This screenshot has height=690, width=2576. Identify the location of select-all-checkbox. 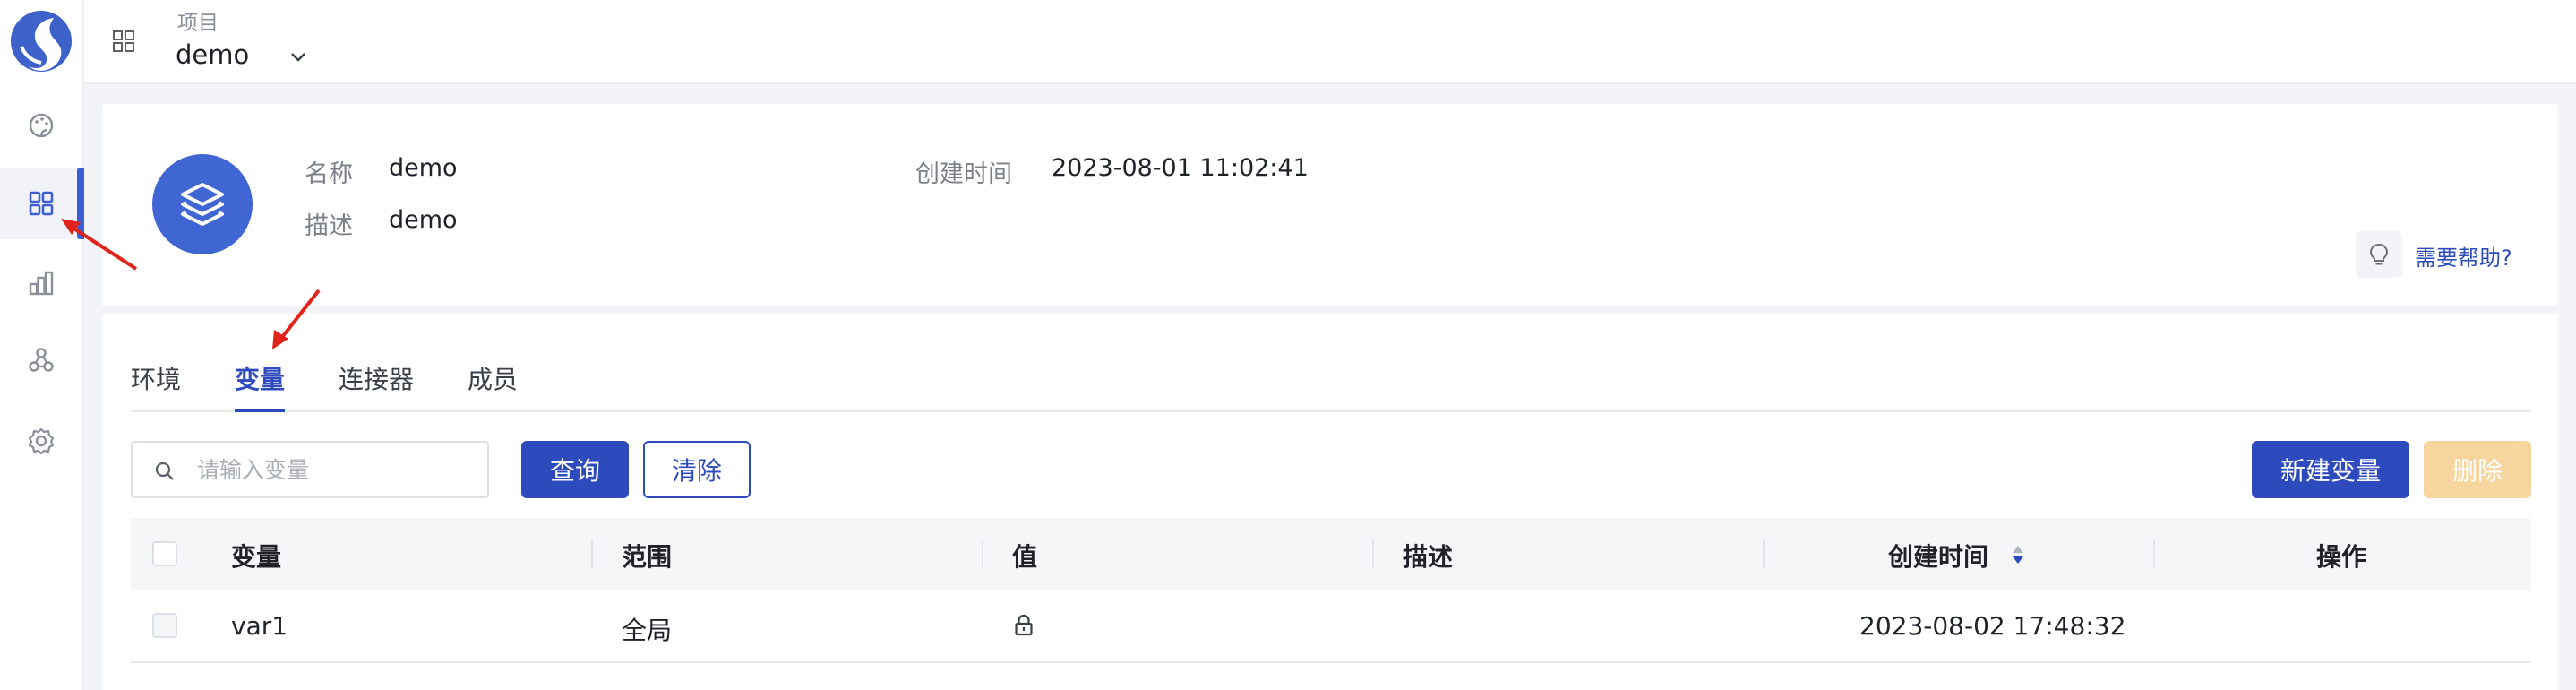
(164, 553).